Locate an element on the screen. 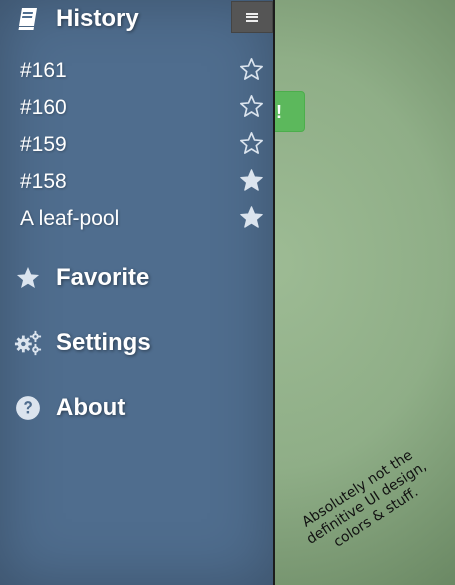  favorite-header: Favorite is located at coordinates (81, 278).